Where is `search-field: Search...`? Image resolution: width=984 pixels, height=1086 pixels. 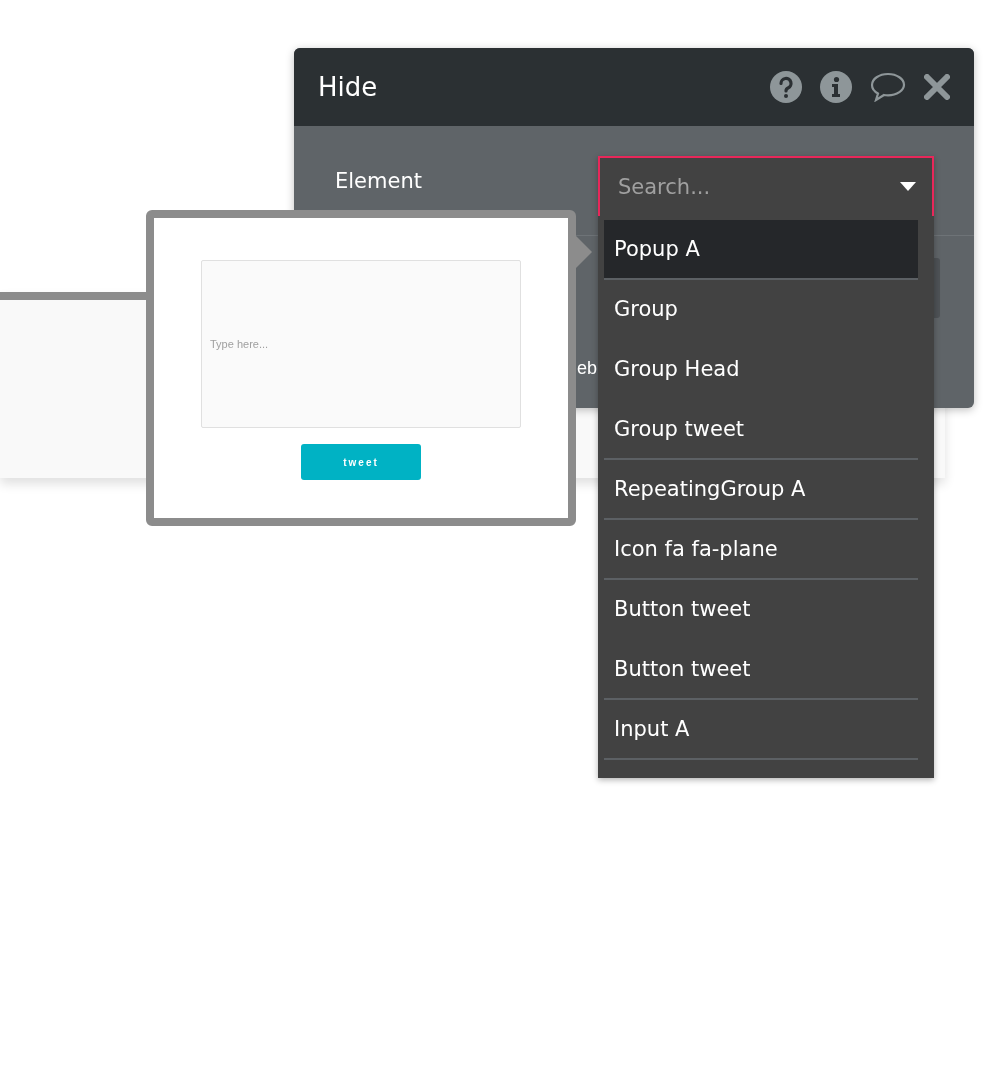
search-field: Search... is located at coordinates (758, 187).